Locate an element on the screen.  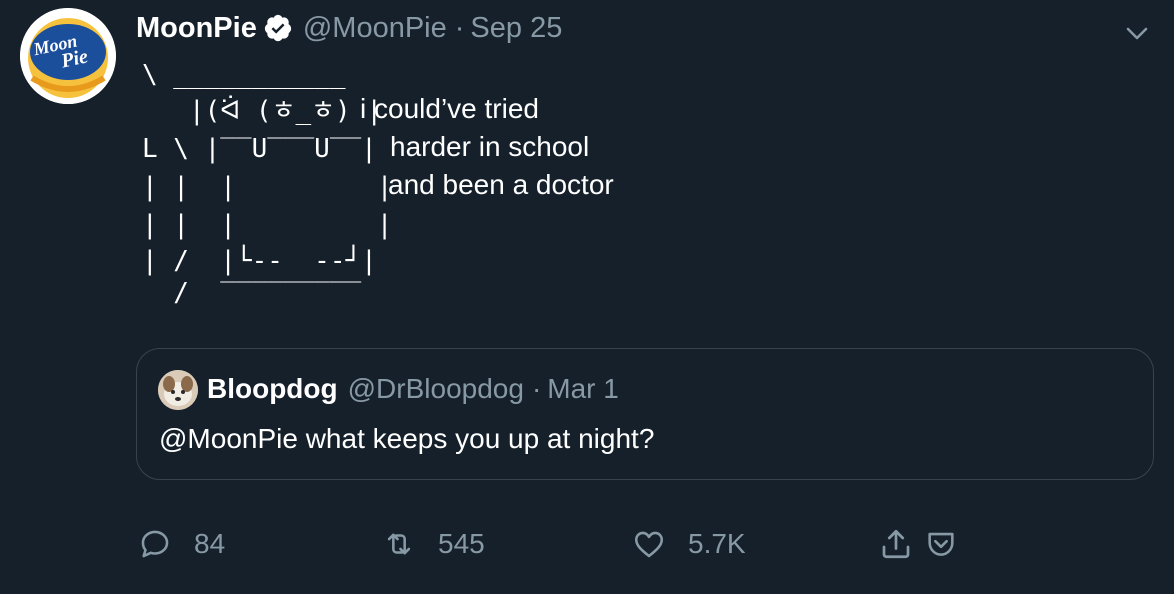
reply-bubble-icon is located at coordinates (155, 544).